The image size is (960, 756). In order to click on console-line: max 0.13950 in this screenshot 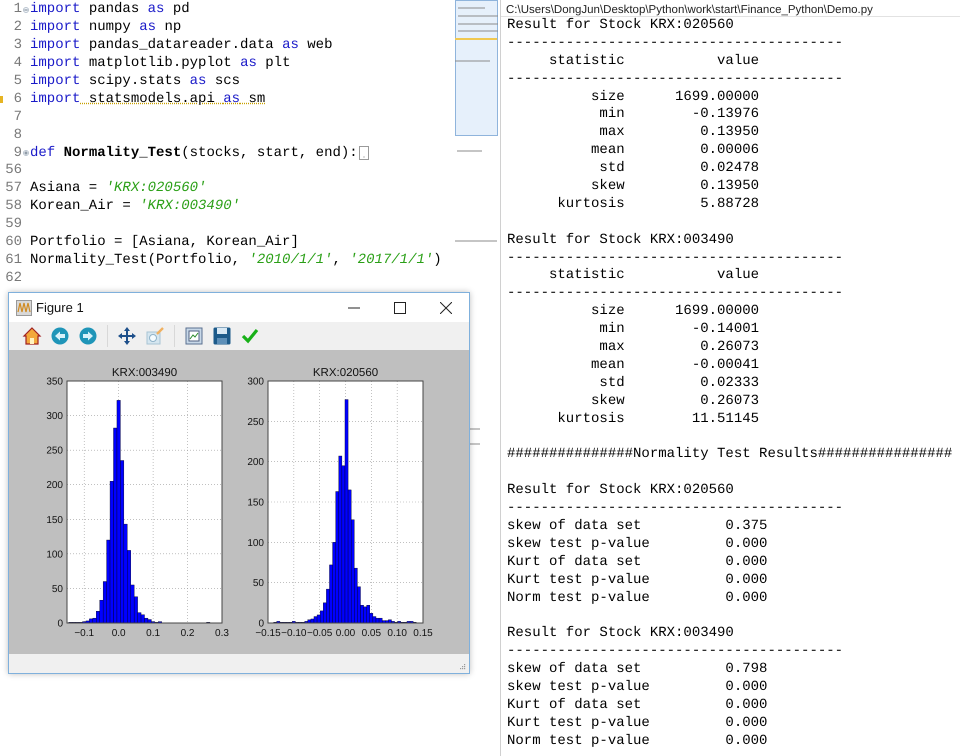, I will do `click(679, 133)`.